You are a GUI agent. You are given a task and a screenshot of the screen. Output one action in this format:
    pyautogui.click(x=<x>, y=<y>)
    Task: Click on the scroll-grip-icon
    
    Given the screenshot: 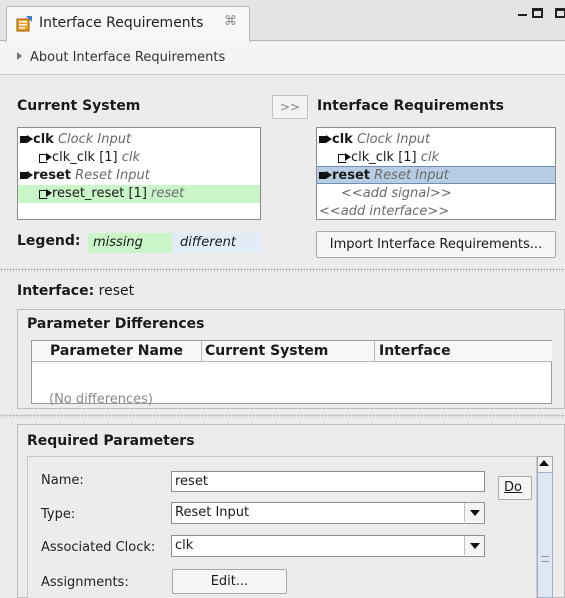 What is the action you would take?
    pyautogui.click(x=545, y=559)
    